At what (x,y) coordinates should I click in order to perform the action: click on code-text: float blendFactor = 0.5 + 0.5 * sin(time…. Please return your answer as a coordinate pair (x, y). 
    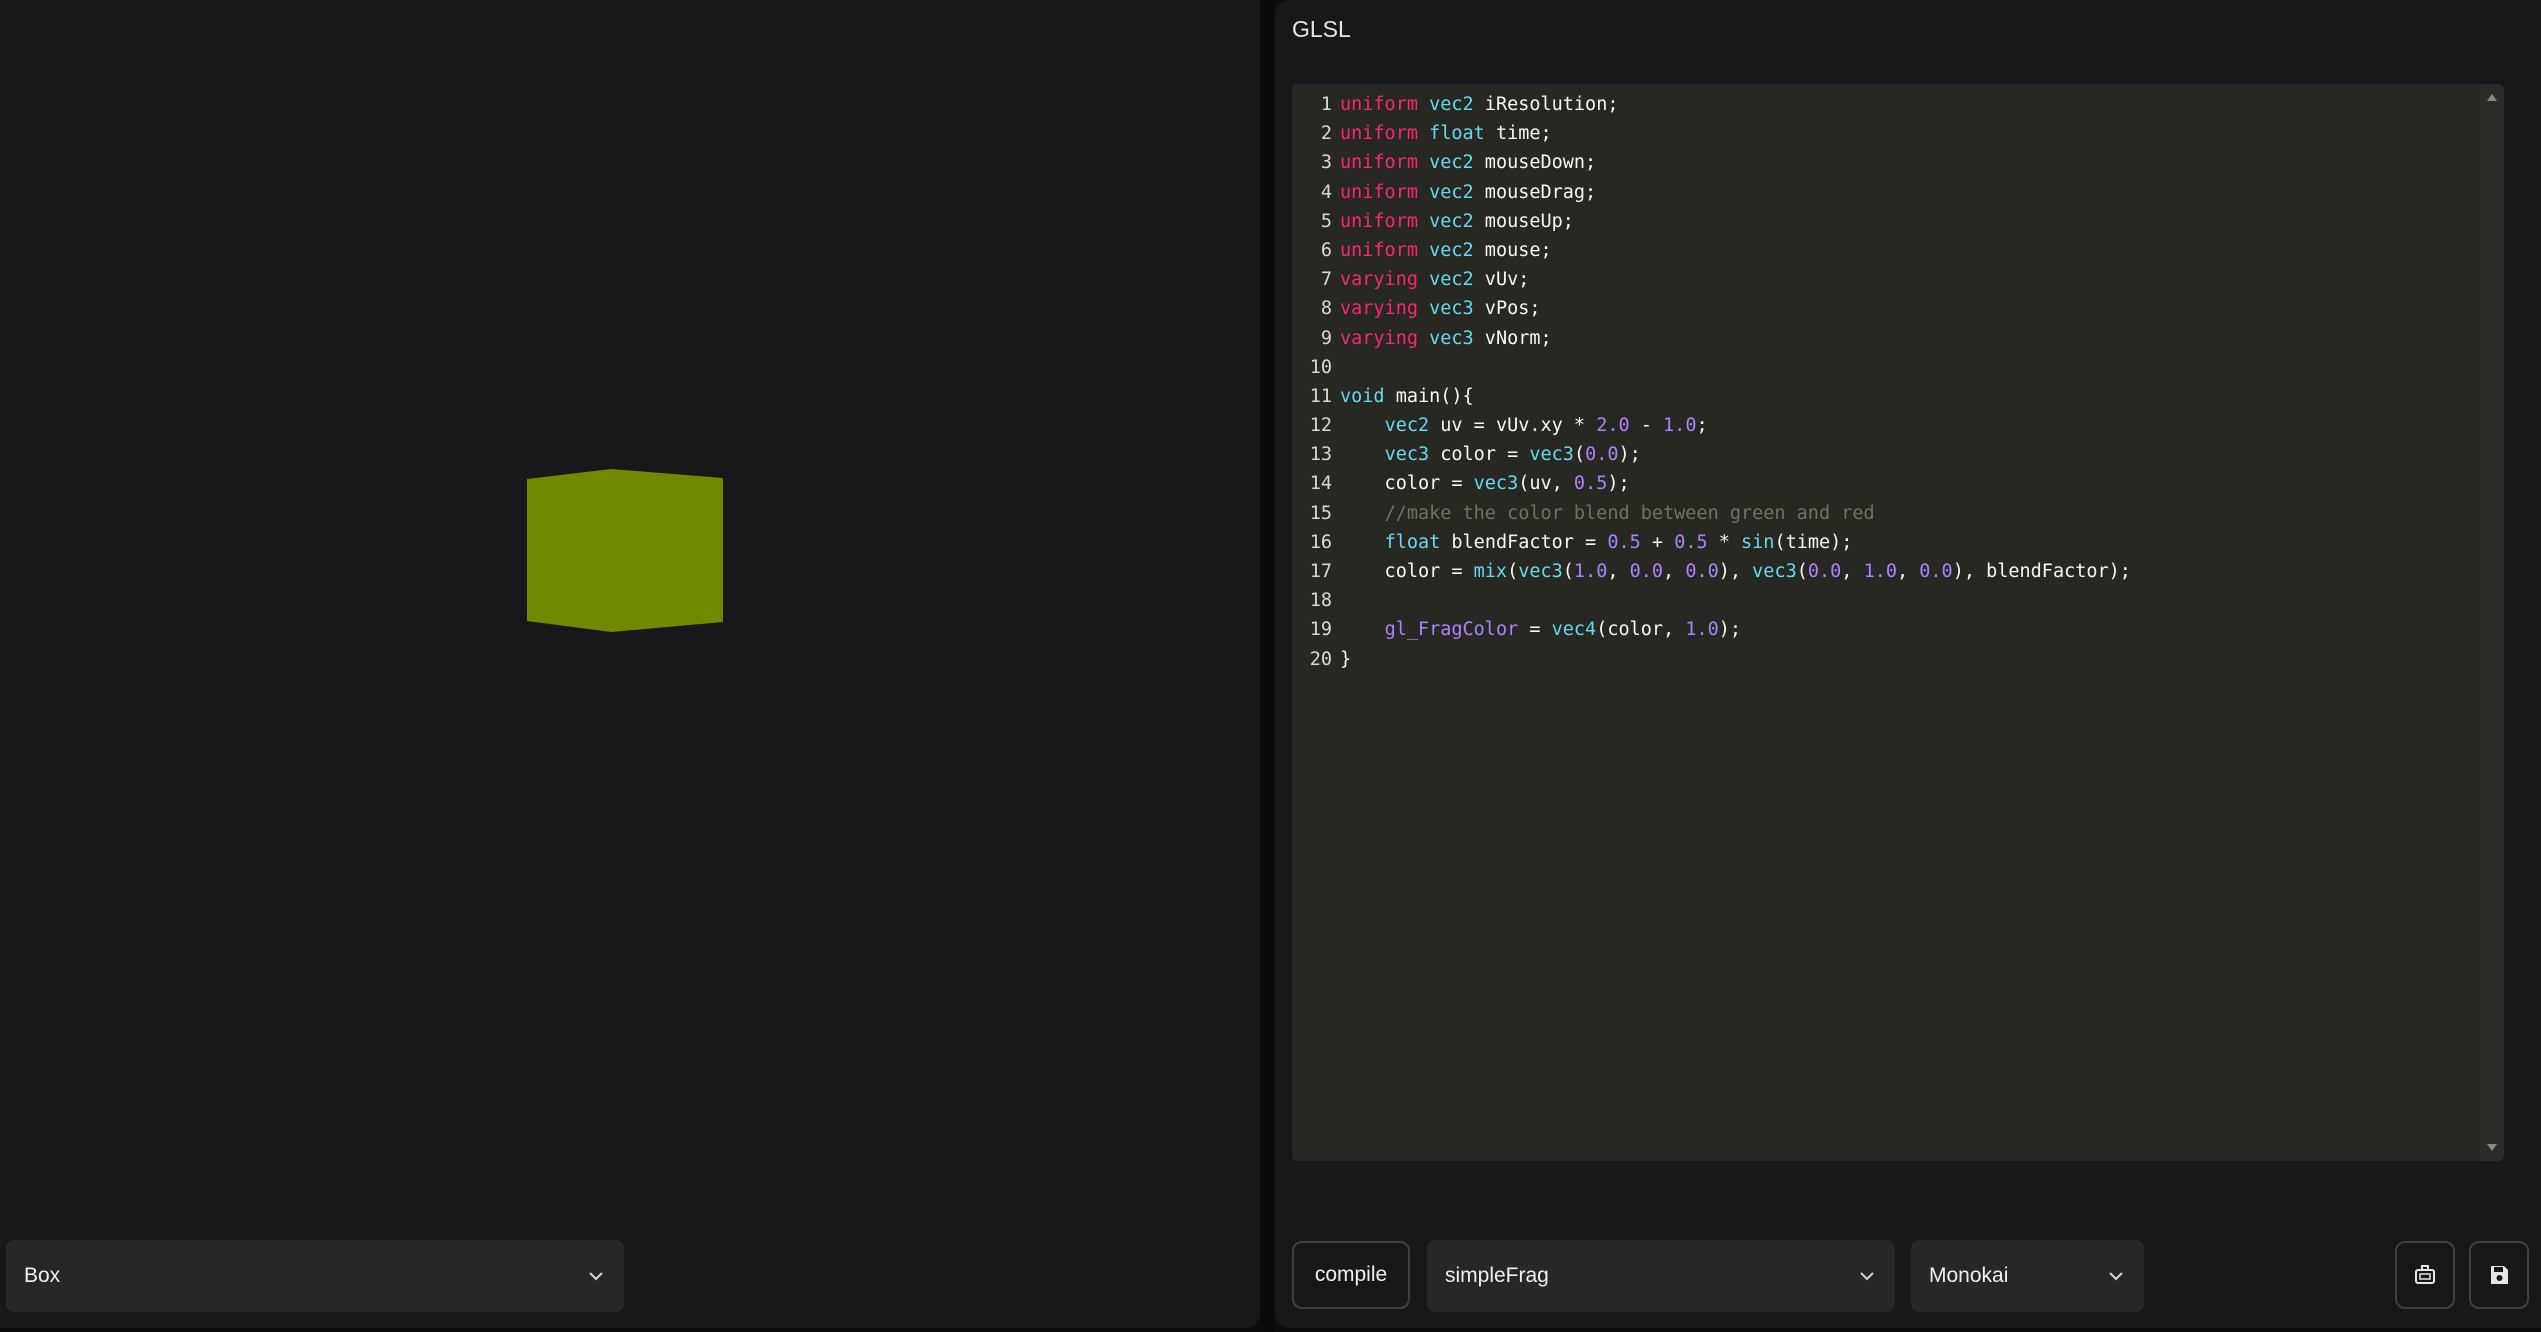
    Looking at the image, I should click on (1596, 542).